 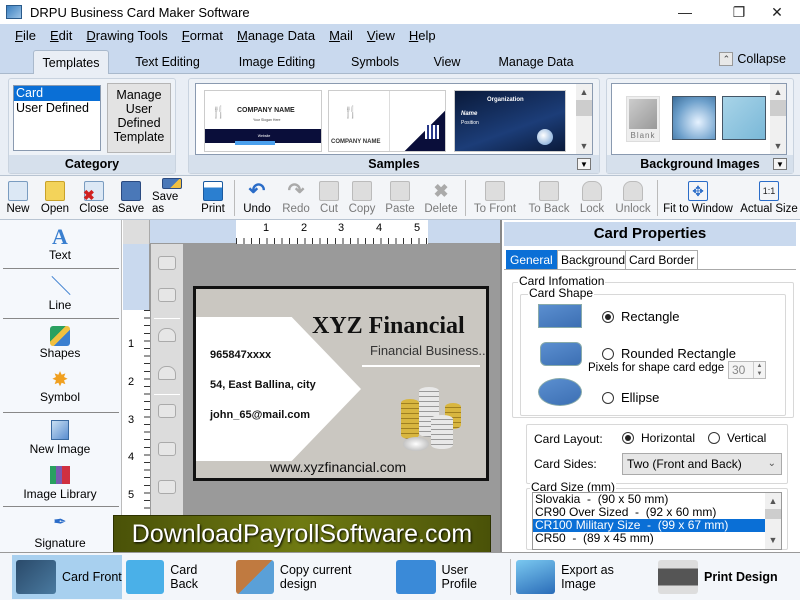 What do you see at coordinates (387, 121) in the screenshot?
I see `sample-thumb: 🍴 COMPANY NAME` at bounding box center [387, 121].